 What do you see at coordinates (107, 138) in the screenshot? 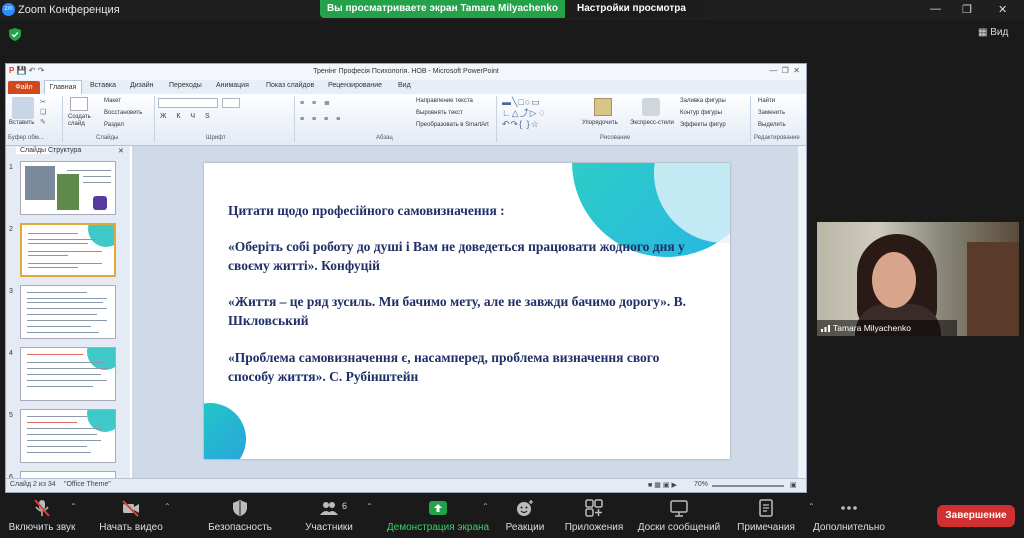
I see `group-slides: Слайды` at bounding box center [107, 138].